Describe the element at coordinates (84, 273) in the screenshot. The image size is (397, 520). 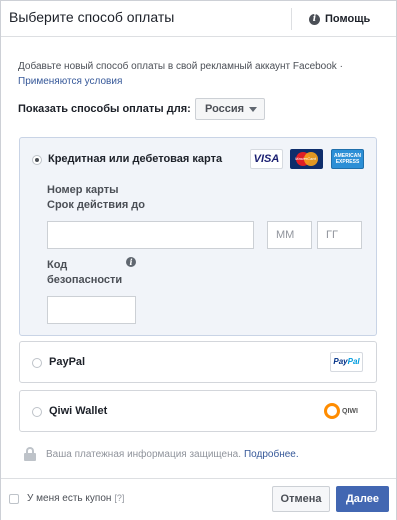
I see `cvv-label: Код безопасности` at that location.